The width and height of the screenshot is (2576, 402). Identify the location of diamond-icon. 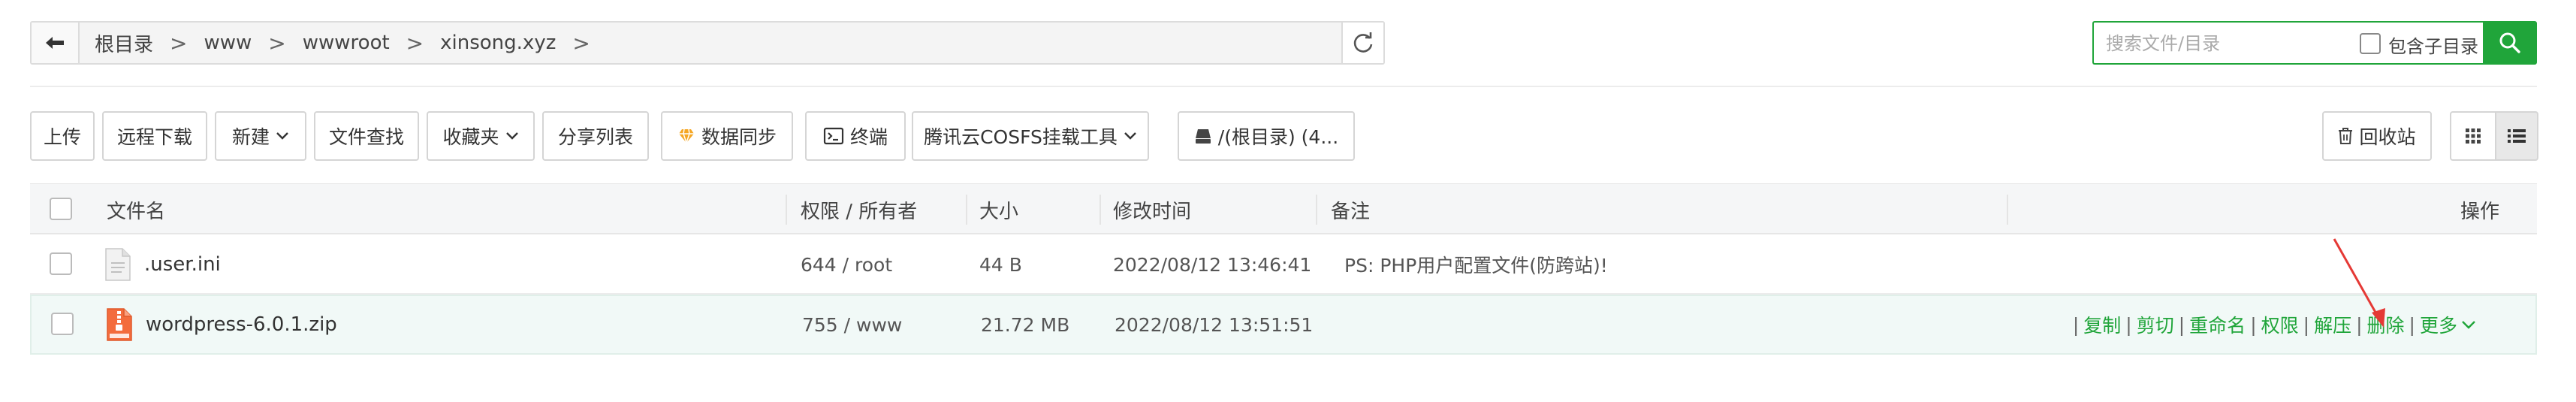
(686, 136).